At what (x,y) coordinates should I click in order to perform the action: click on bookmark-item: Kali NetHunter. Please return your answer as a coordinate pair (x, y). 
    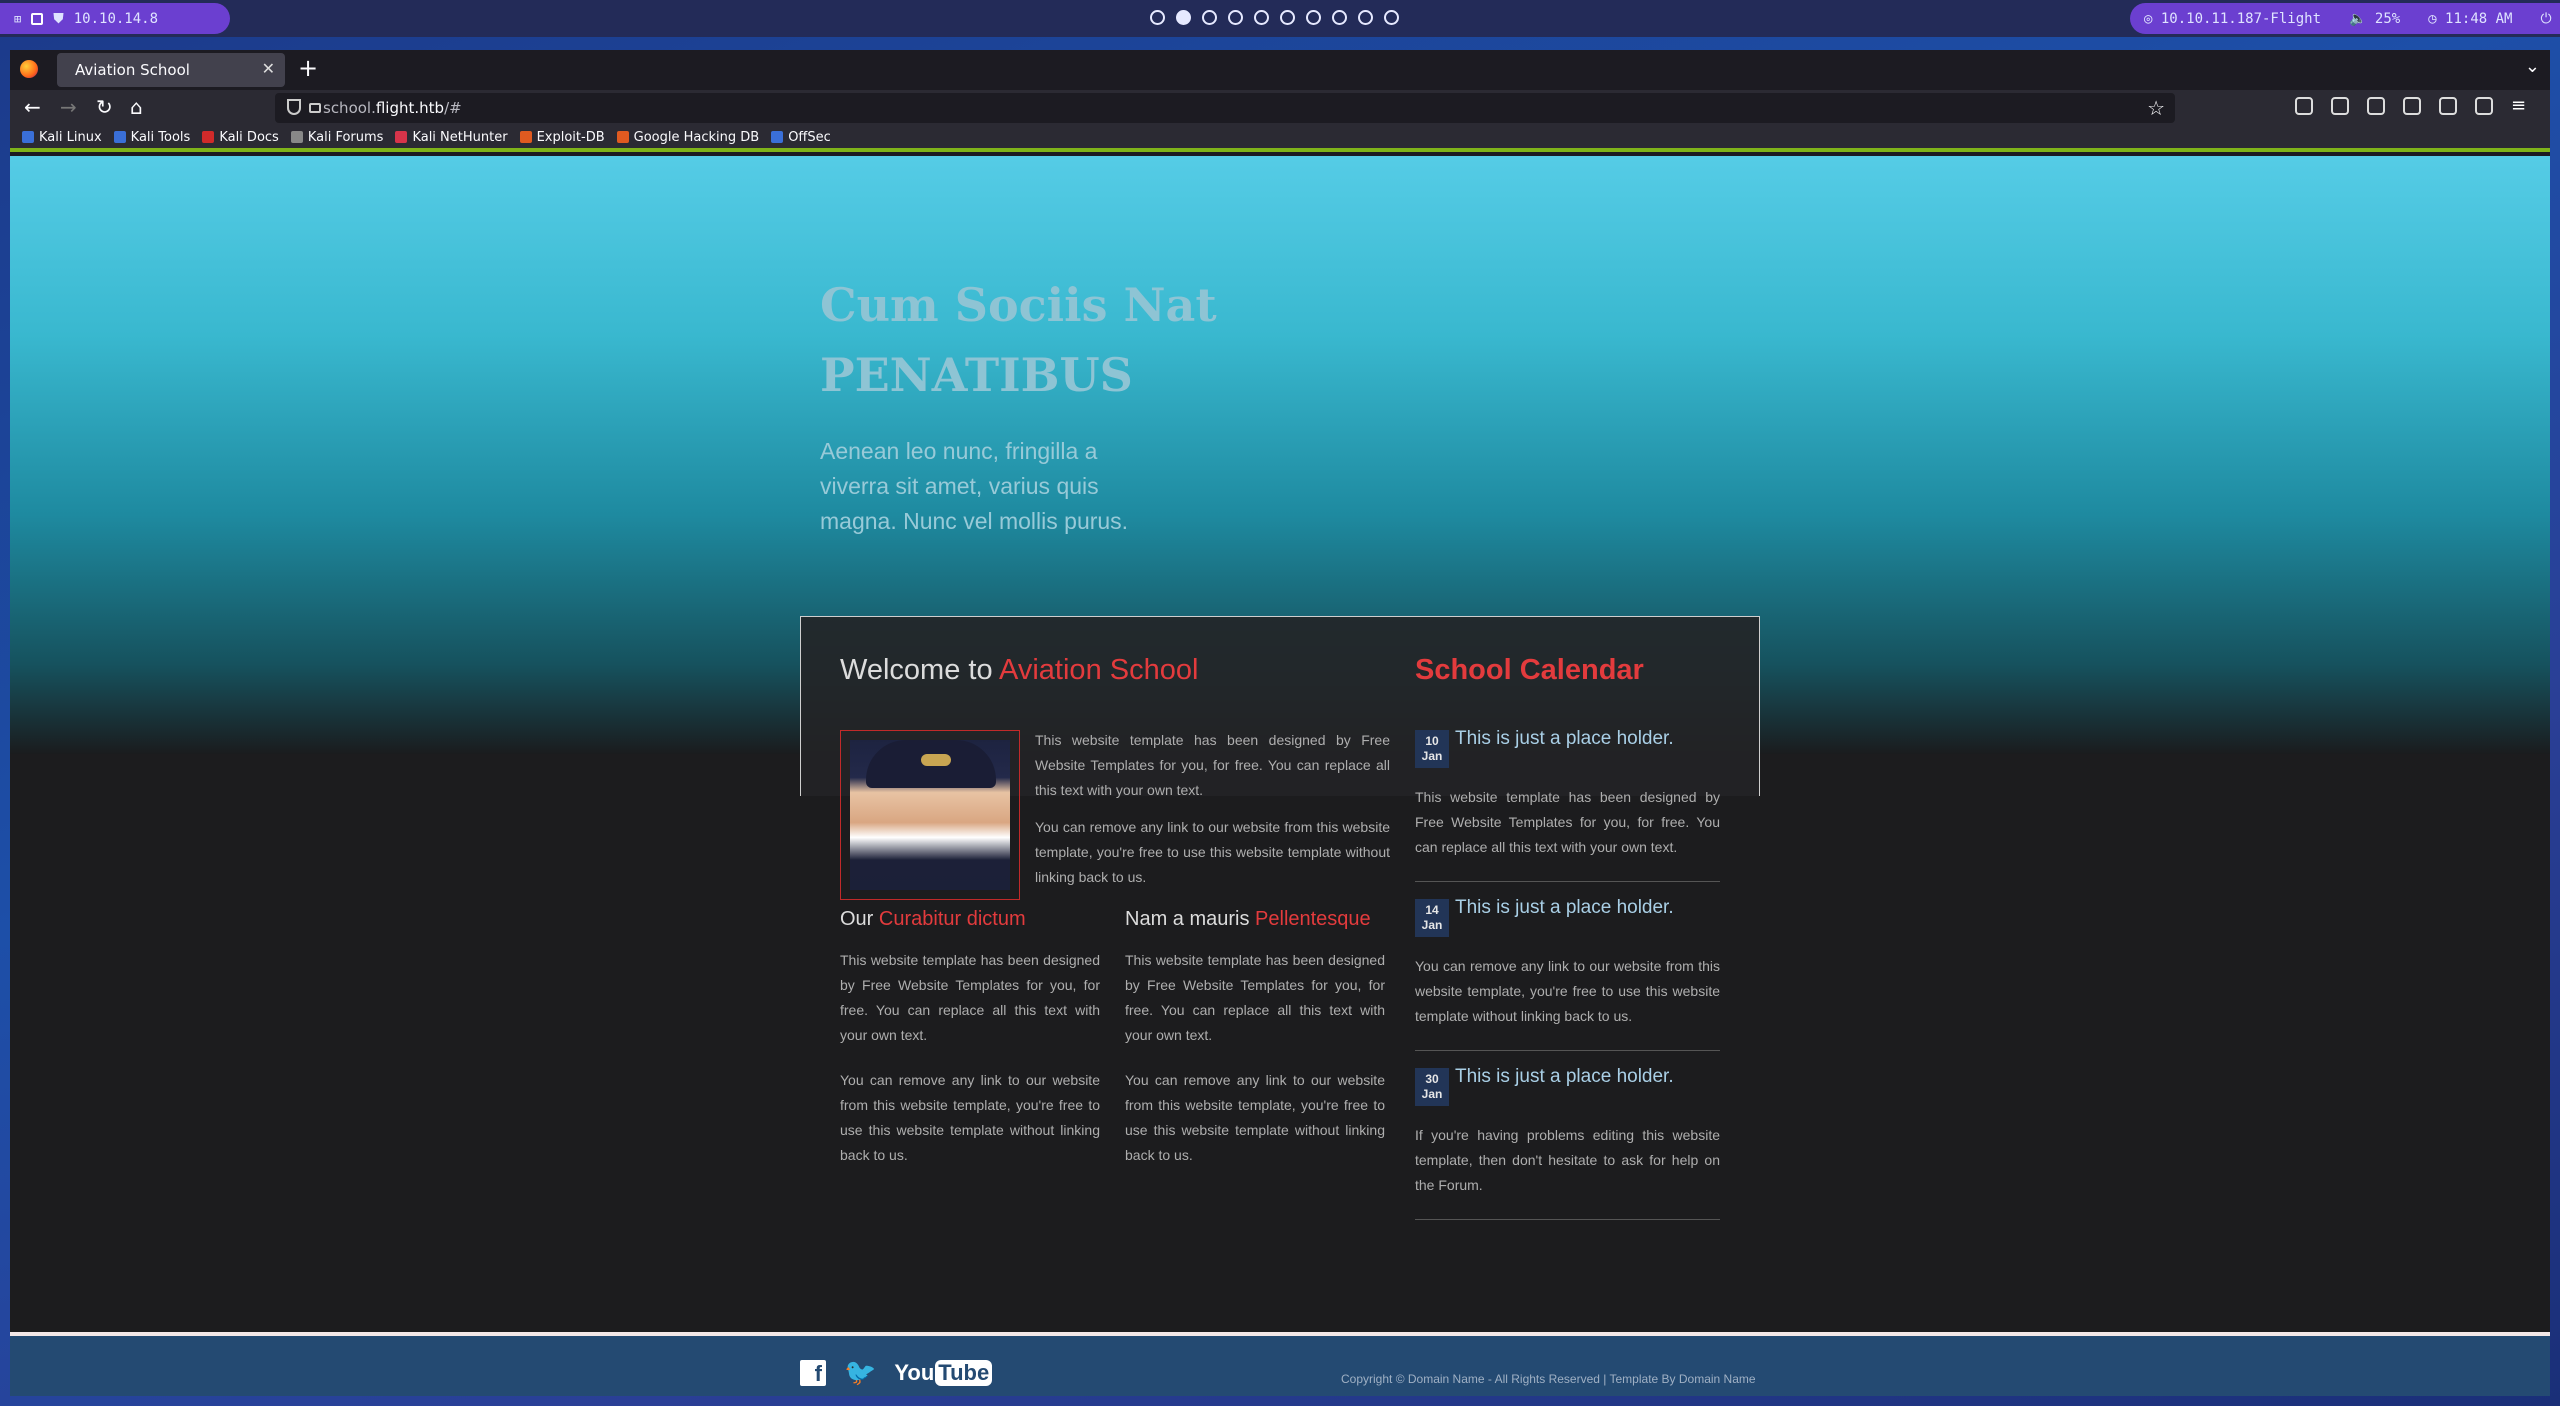
    Looking at the image, I should click on (451, 137).